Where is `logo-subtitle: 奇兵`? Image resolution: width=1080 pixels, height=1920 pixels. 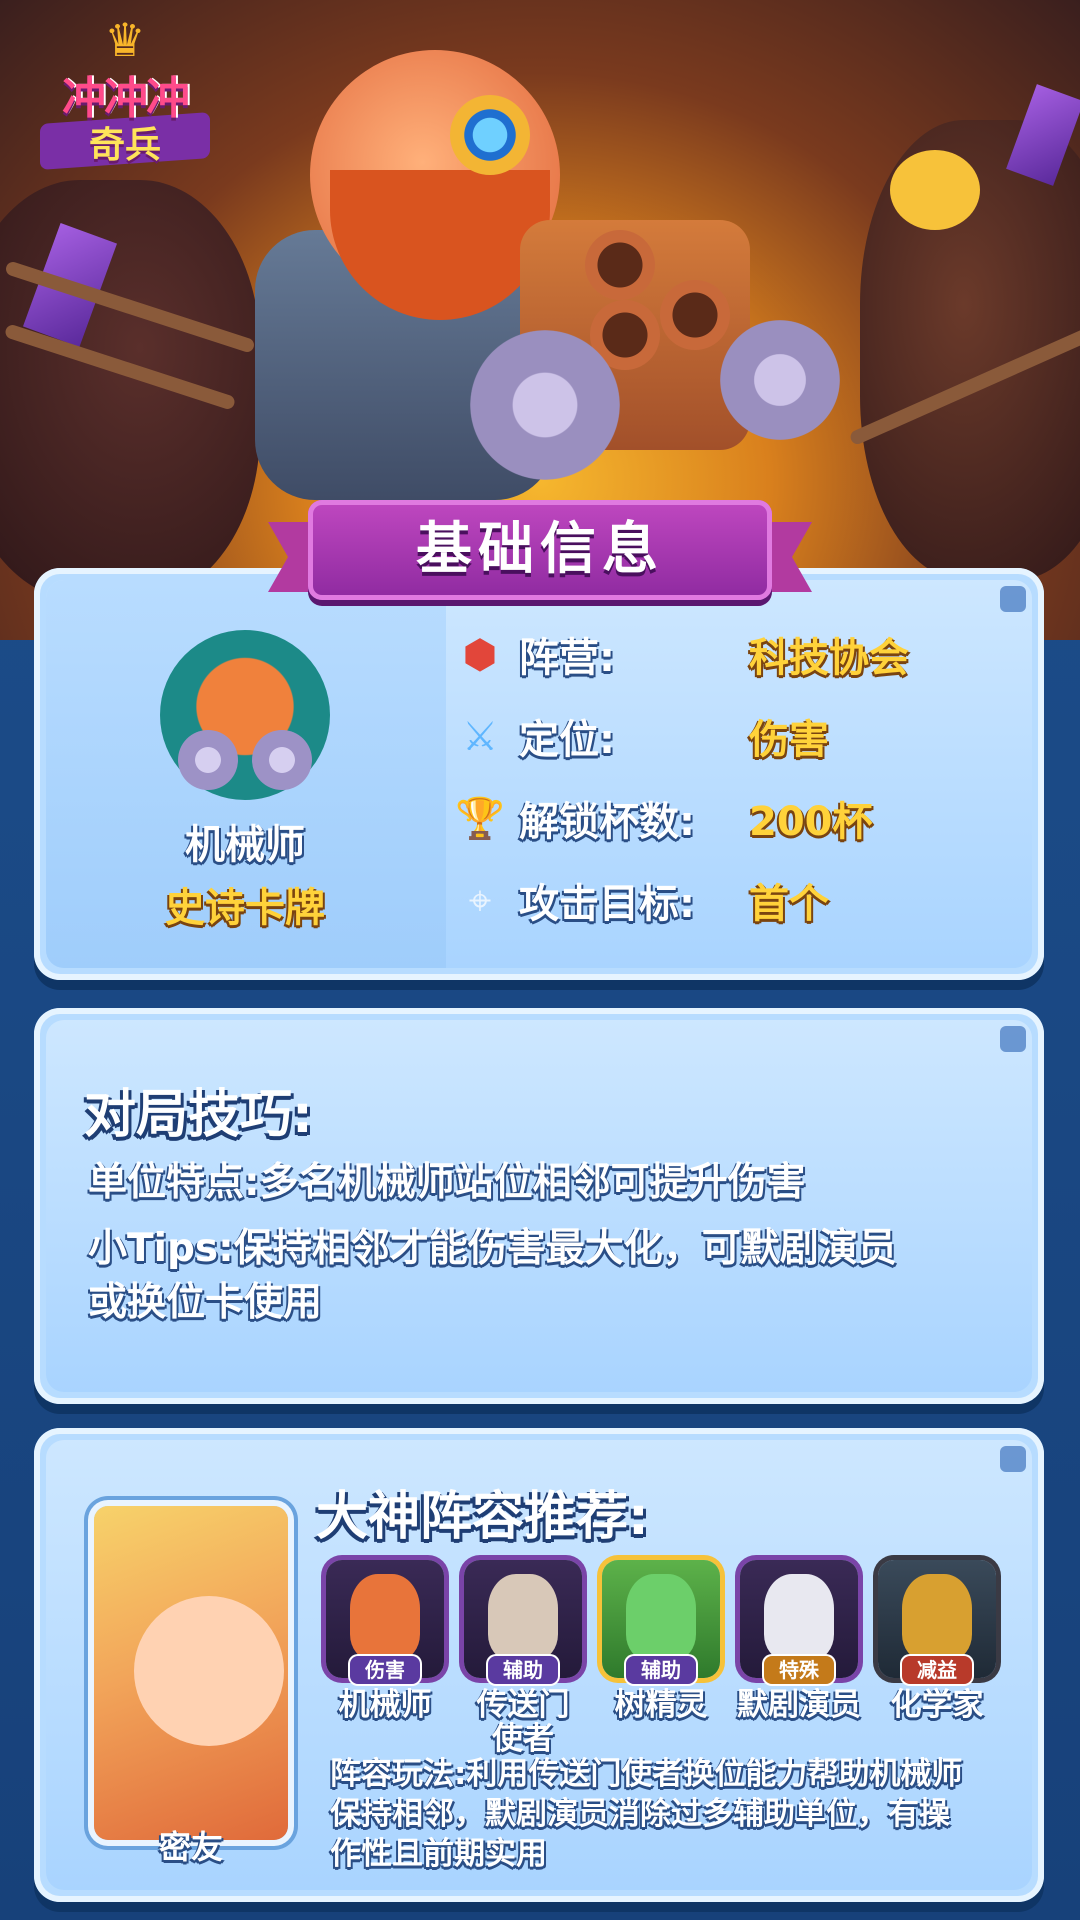
logo-subtitle: 奇兵 is located at coordinates (124, 145).